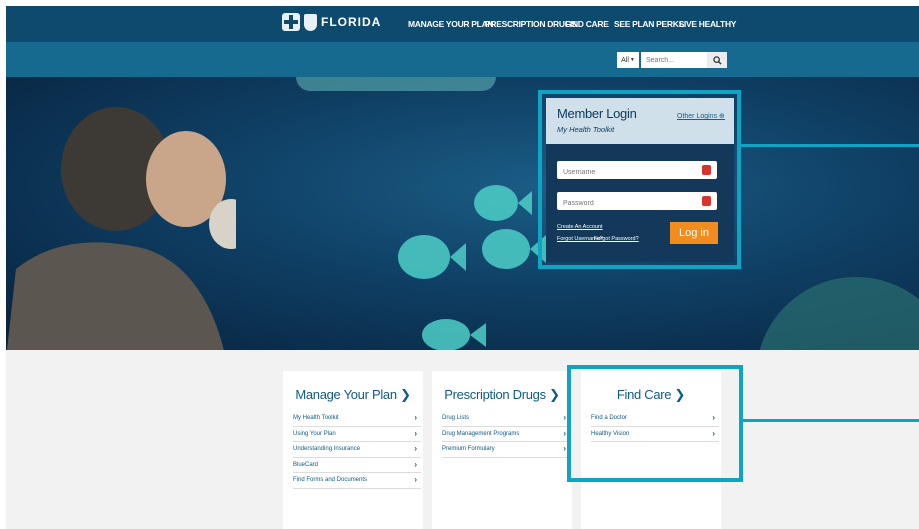 Image resolution: width=919 pixels, height=529 pixels. Describe the element at coordinates (627, 203) in the screenshot. I see `password-input` at that location.